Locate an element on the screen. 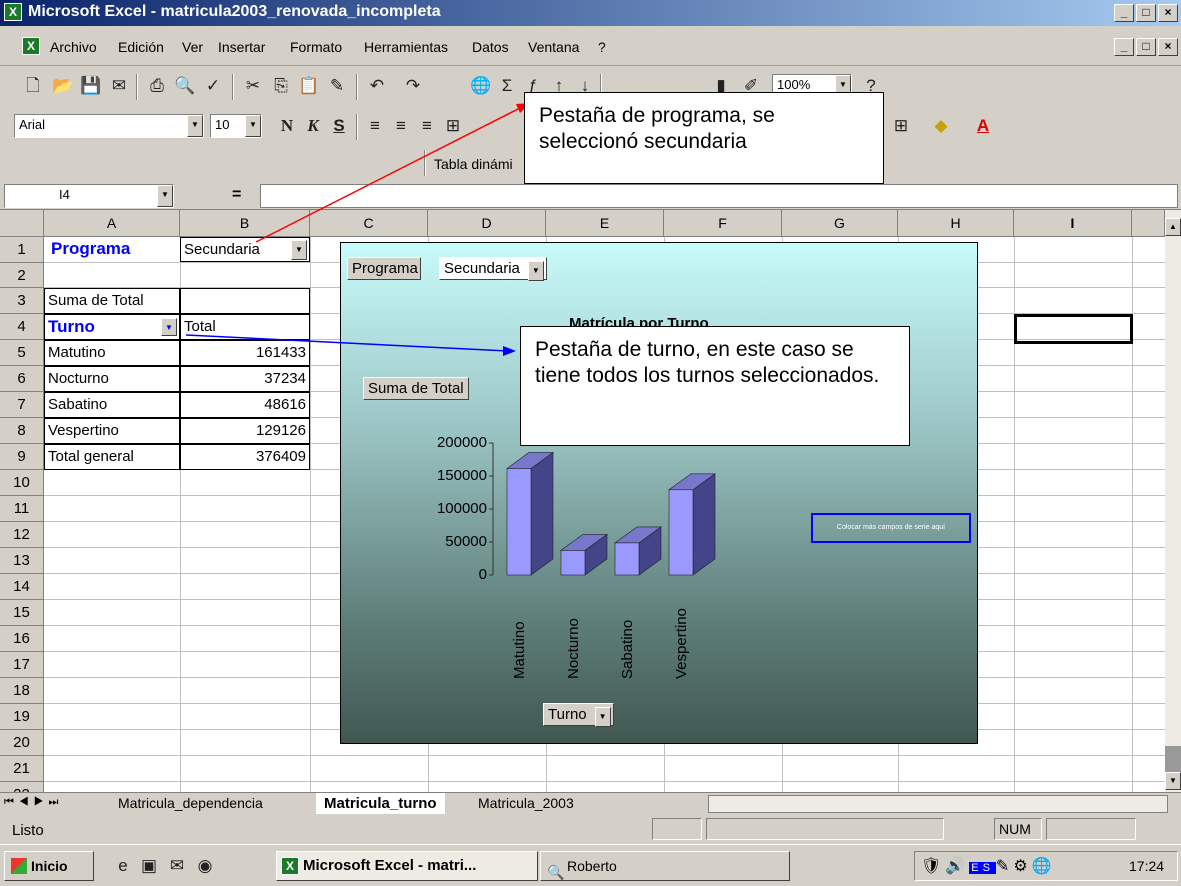 This screenshot has width=1181, height=886. tray-icons: 🛡🔊 ES ✎⚙🌐 is located at coordinates (988, 866).